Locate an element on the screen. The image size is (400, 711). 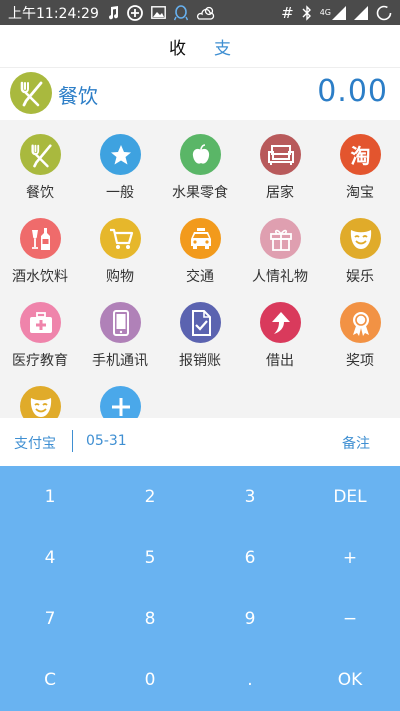
category-label: 淘宝 is located at coordinates (360, 193).